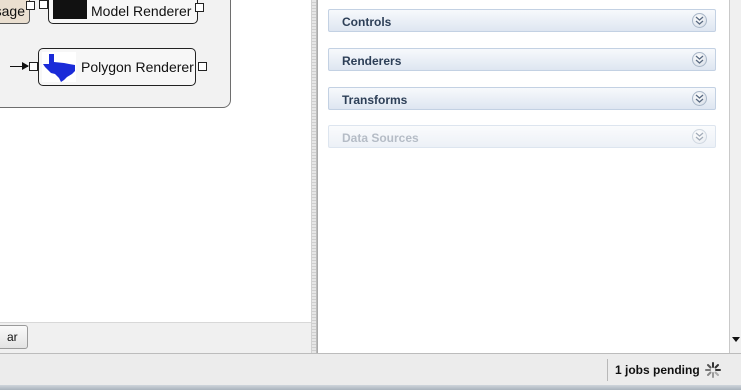 This screenshot has width=741, height=390. What do you see at coordinates (59, 67) in the screenshot?
I see `texas-shape-icon` at bounding box center [59, 67].